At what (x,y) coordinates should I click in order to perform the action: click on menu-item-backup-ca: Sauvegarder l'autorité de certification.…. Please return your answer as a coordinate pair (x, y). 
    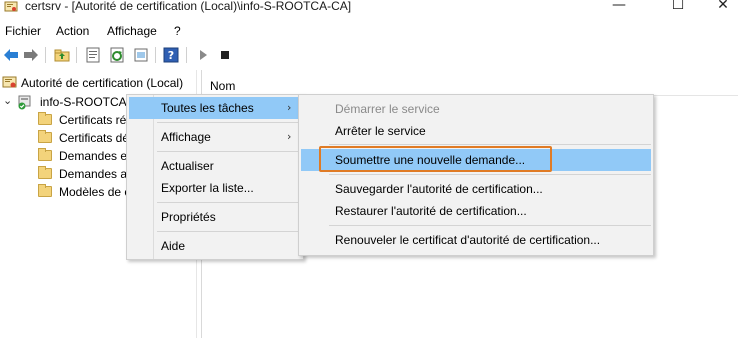
    Looking at the image, I should click on (476, 189).